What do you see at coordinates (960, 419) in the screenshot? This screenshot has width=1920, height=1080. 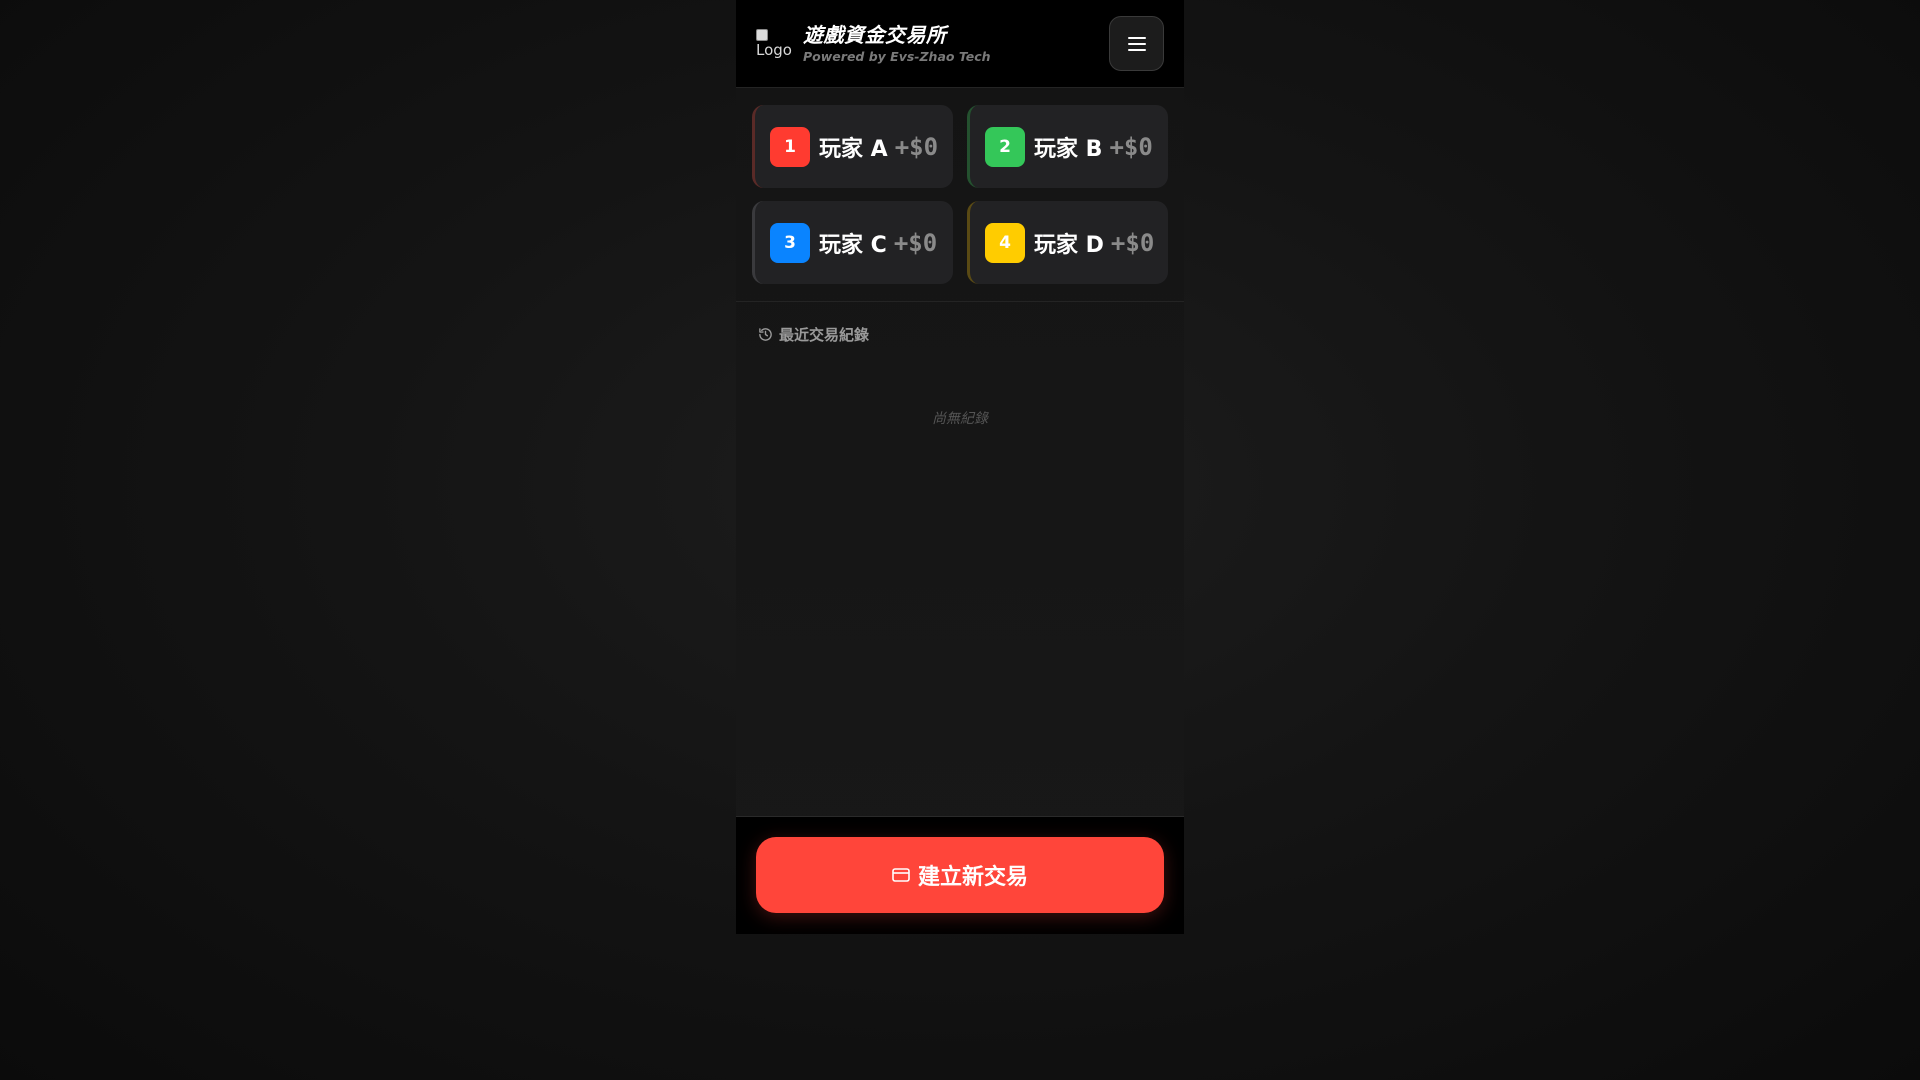 I see `history-empty-text: 尚無紀錄` at bounding box center [960, 419].